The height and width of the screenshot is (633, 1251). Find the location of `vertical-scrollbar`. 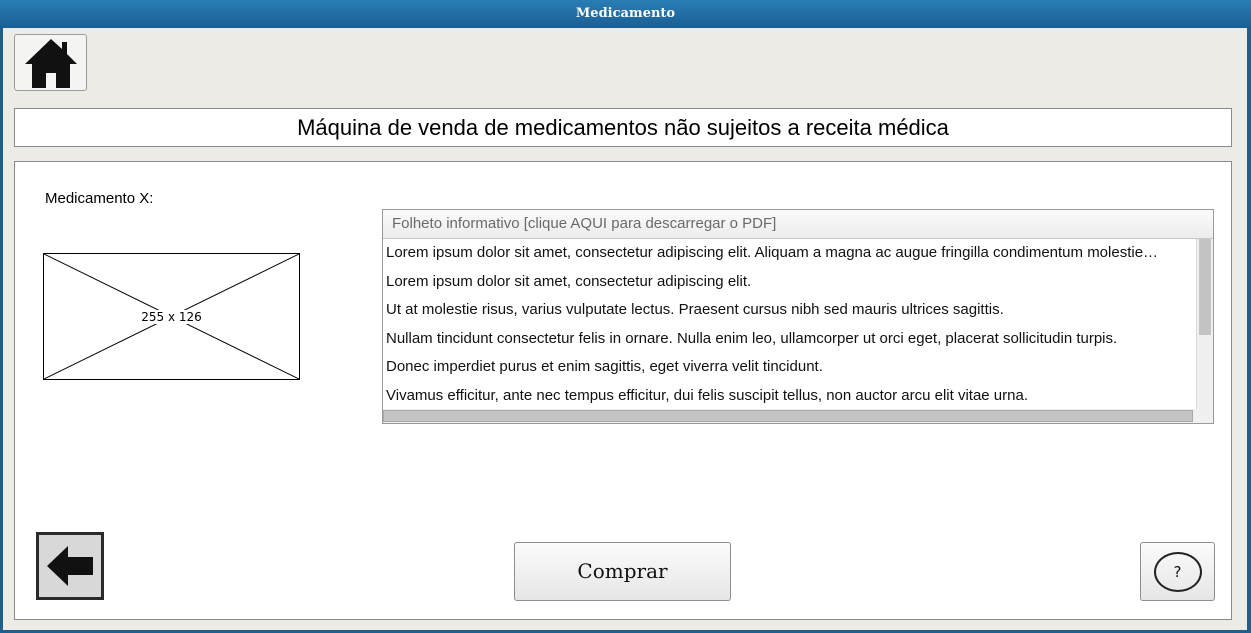

vertical-scrollbar is located at coordinates (1204, 331).